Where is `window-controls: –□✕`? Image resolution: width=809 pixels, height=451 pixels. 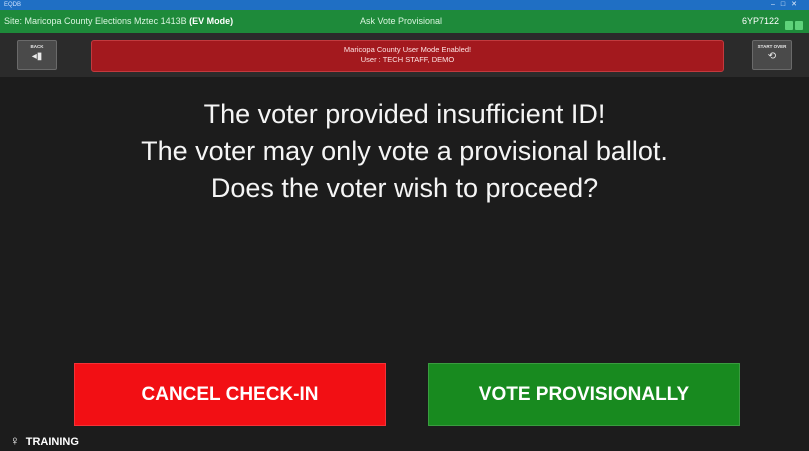
window-controls: –□✕ is located at coordinates (787, 5).